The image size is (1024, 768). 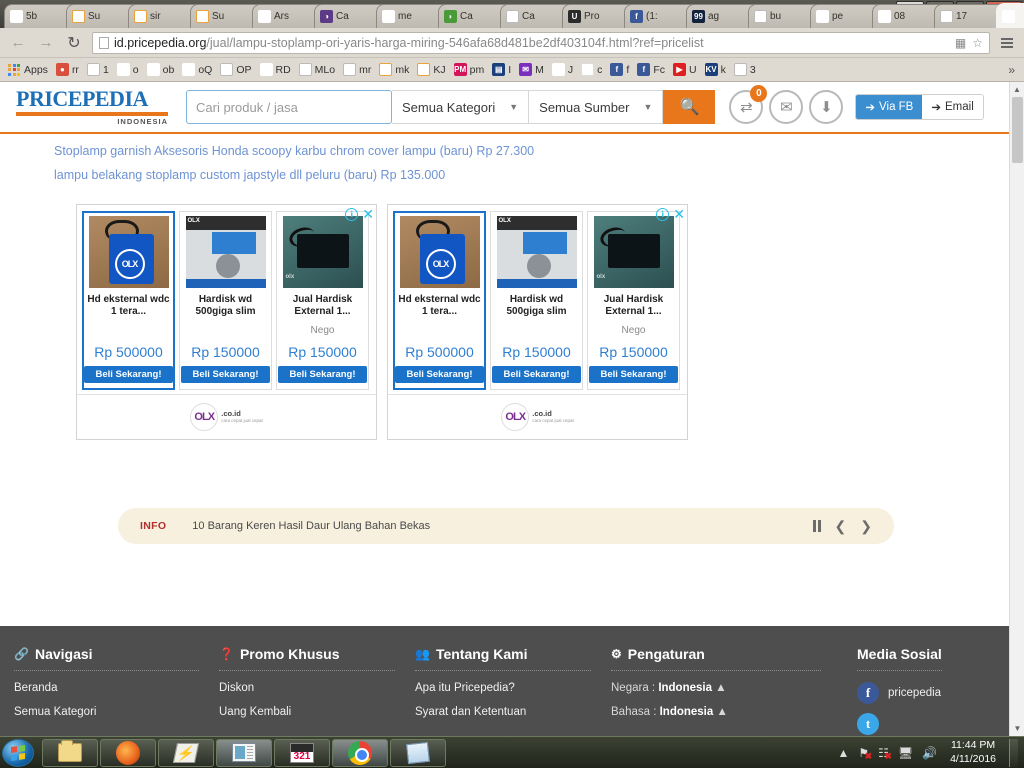 What do you see at coordinates (899, 693) in the screenshot?
I see `social-item: f pricepedia` at bounding box center [899, 693].